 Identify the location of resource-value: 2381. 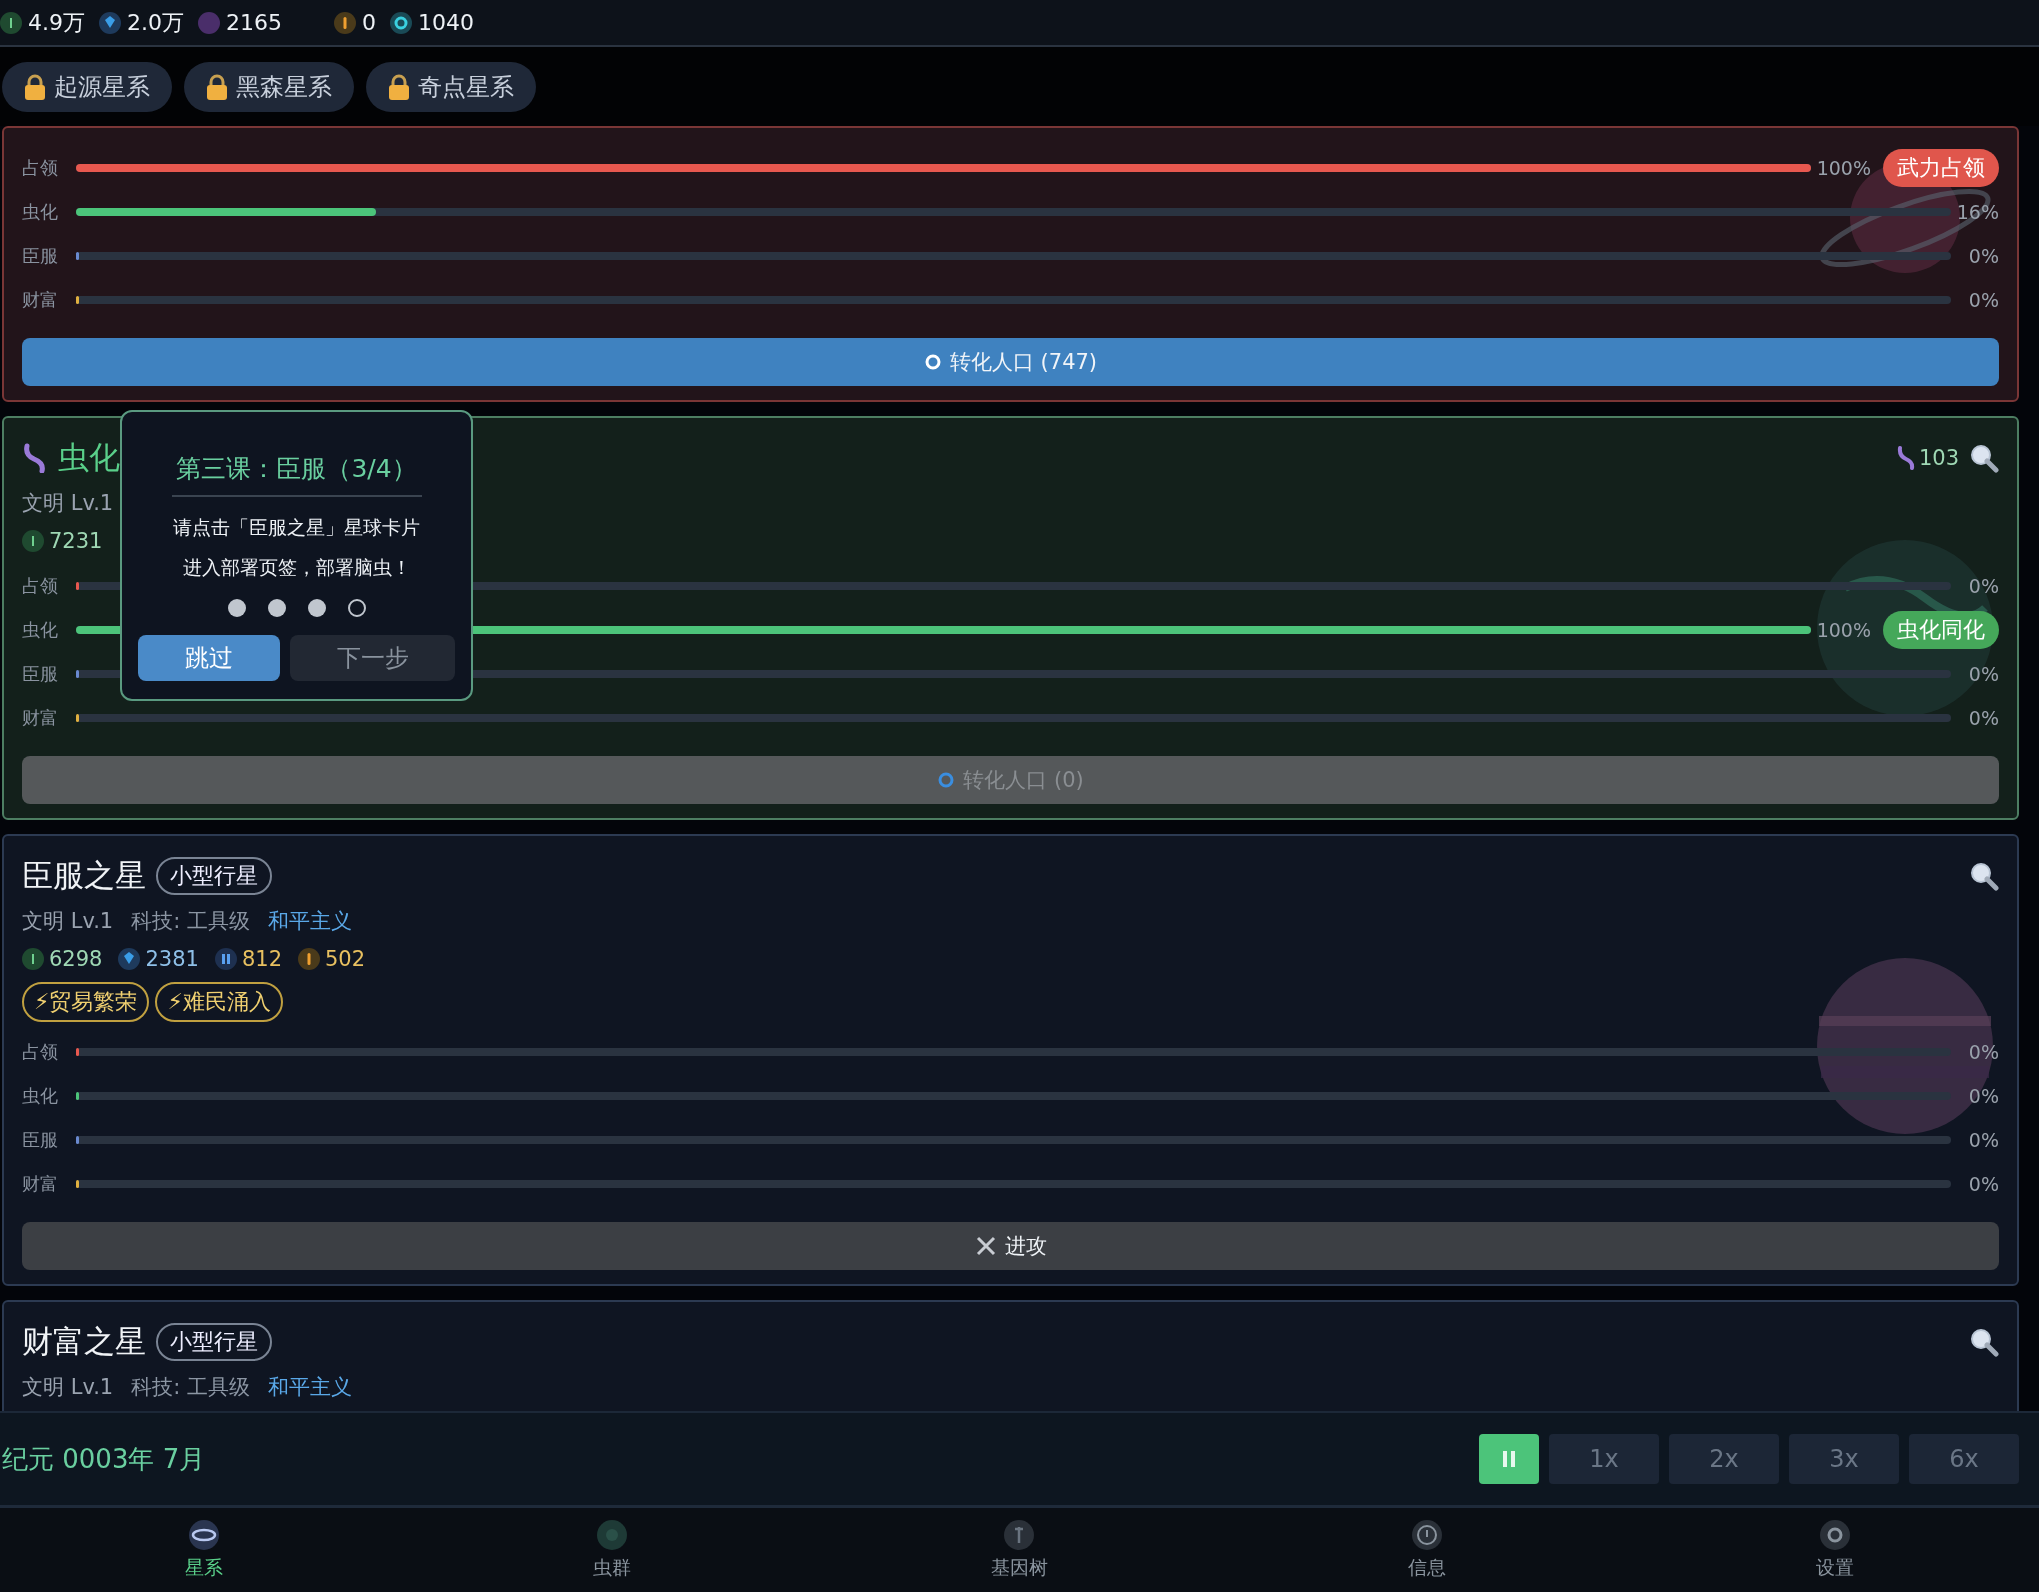
(172, 959).